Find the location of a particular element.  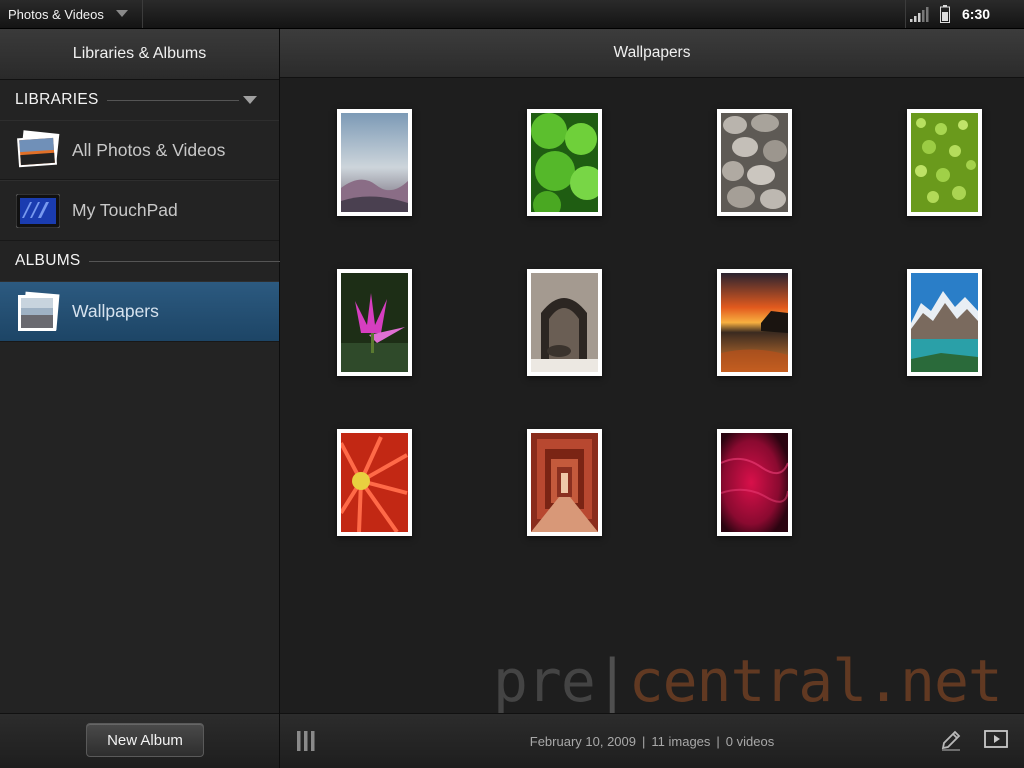

touchpad-thumb is located at coordinates (38, 210).